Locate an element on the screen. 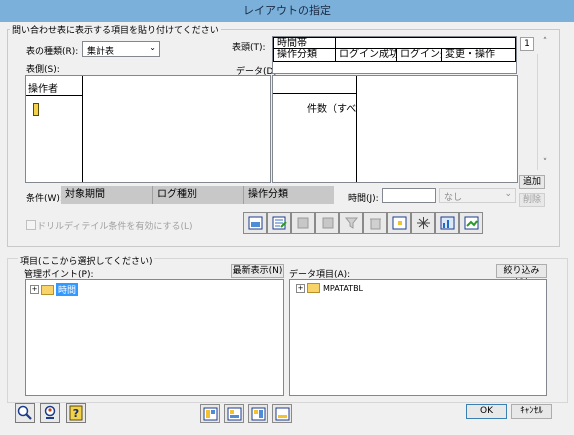 The image size is (574, 435). expand-icon is located at coordinates (423, 223).